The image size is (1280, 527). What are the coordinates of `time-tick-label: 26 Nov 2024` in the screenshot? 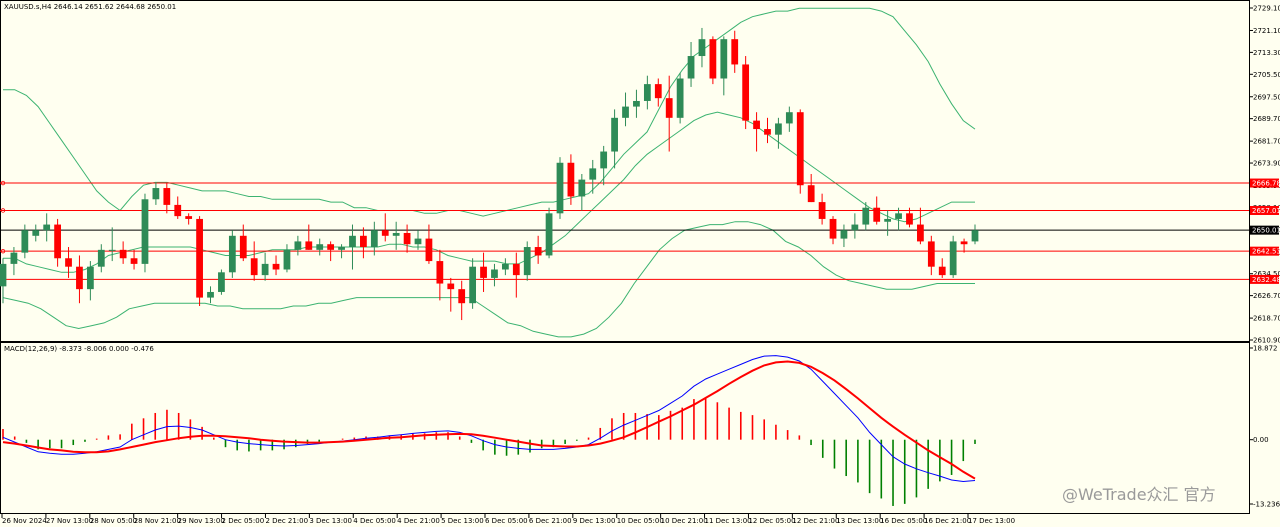 It's located at (24, 521).